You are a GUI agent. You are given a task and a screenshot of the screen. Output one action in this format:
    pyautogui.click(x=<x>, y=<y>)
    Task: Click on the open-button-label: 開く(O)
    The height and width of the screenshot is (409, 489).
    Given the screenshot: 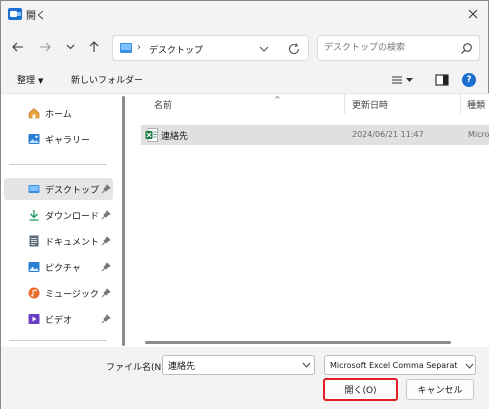 What is the action you would take?
    pyautogui.click(x=360, y=391)
    